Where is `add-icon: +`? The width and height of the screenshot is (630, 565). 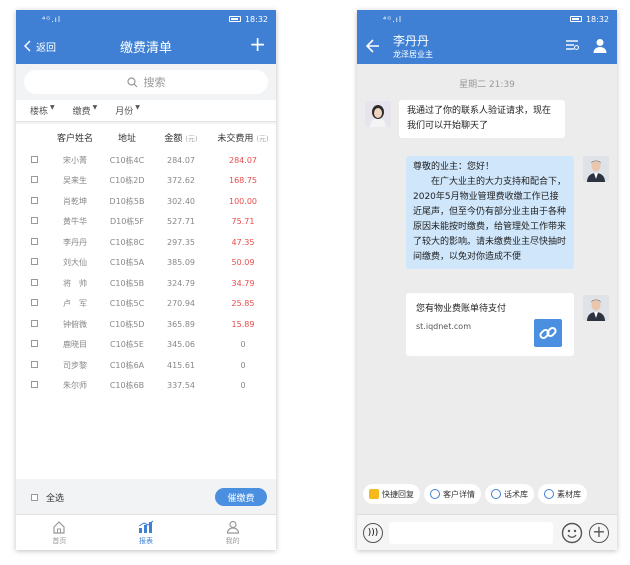 add-icon: + is located at coordinates (257, 44).